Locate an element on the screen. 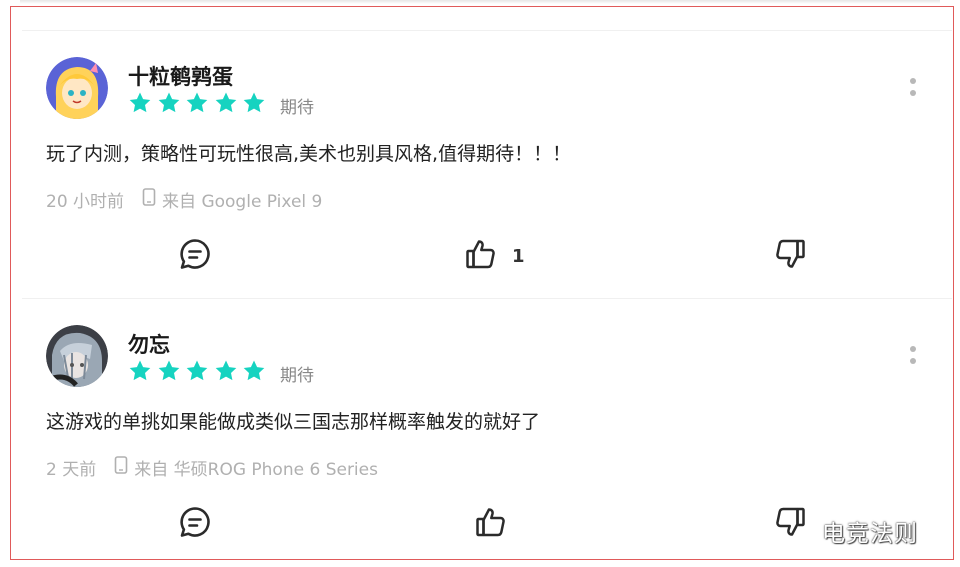  review-device: 来自 华硕ROG Phone 6 Series is located at coordinates (256, 470).